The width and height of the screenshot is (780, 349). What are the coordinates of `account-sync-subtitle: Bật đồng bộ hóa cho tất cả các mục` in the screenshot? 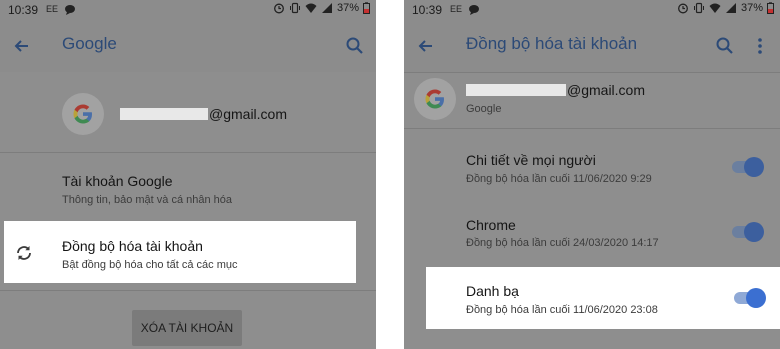 It's located at (150, 265).